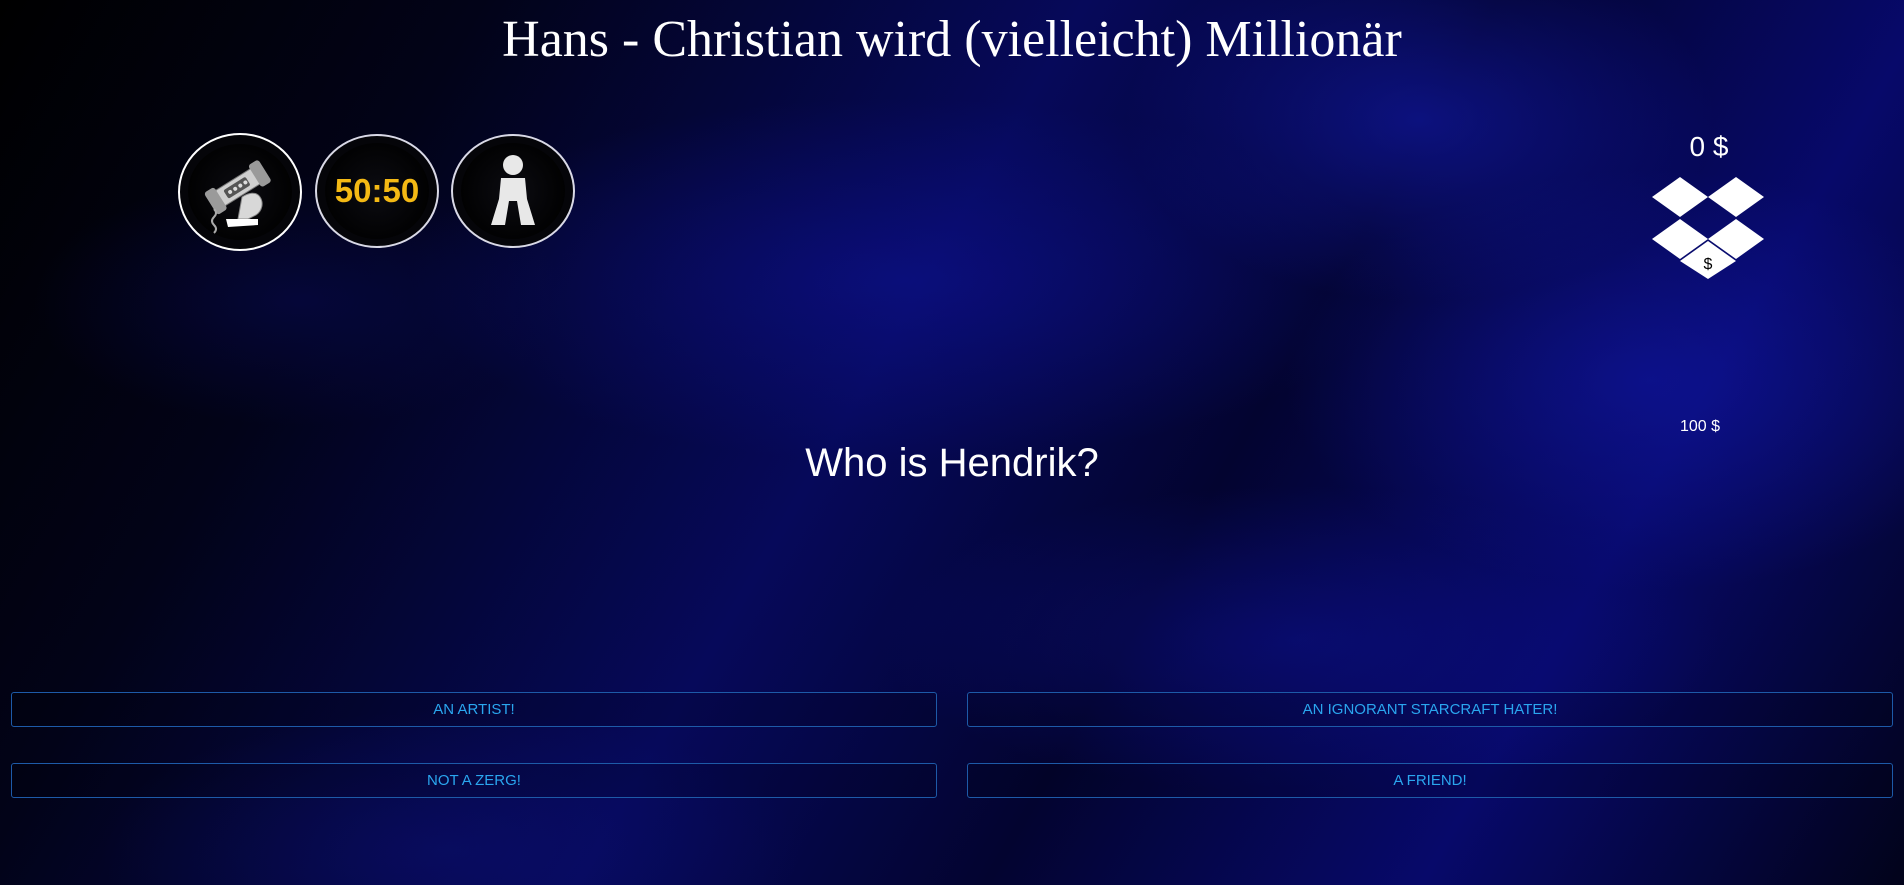  Describe the element at coordinates (1709, 146) in the screenshot. I see `current-prize: 0 $` at that location.